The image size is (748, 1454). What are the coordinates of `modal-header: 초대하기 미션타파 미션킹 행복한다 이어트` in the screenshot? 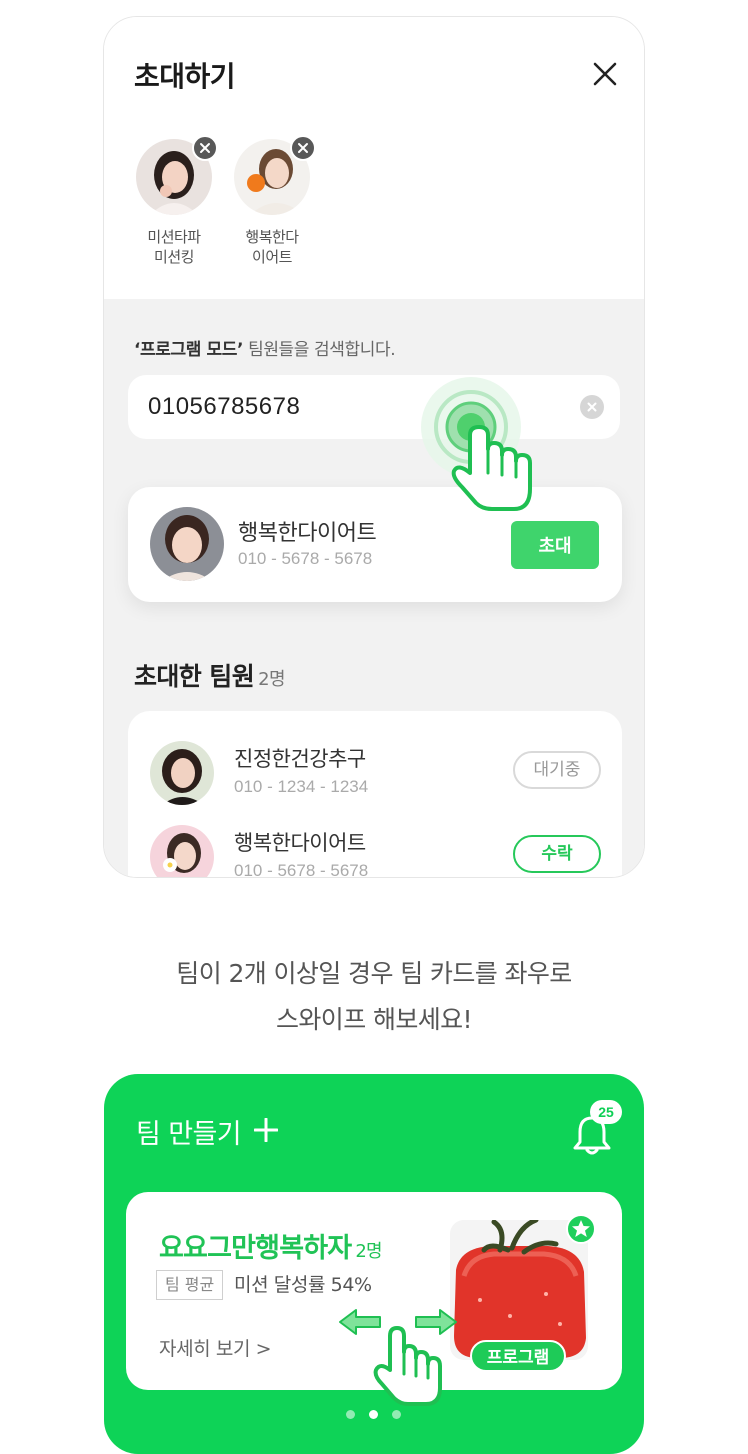 It's located at (374, 158).